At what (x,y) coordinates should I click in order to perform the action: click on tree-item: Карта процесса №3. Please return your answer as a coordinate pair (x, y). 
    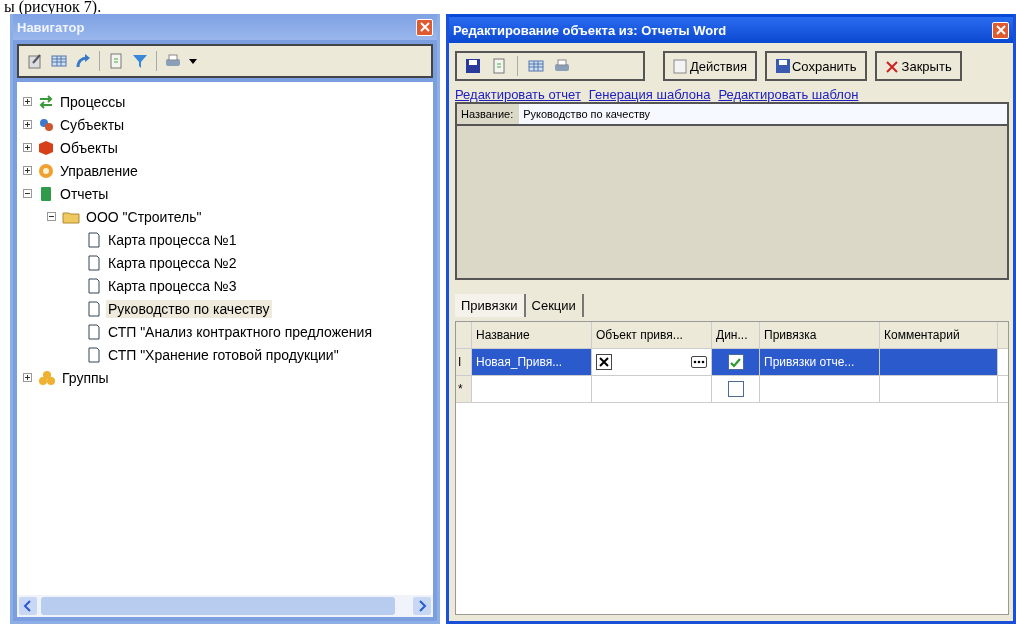
    Looking at the image, I should click on (172, 285).